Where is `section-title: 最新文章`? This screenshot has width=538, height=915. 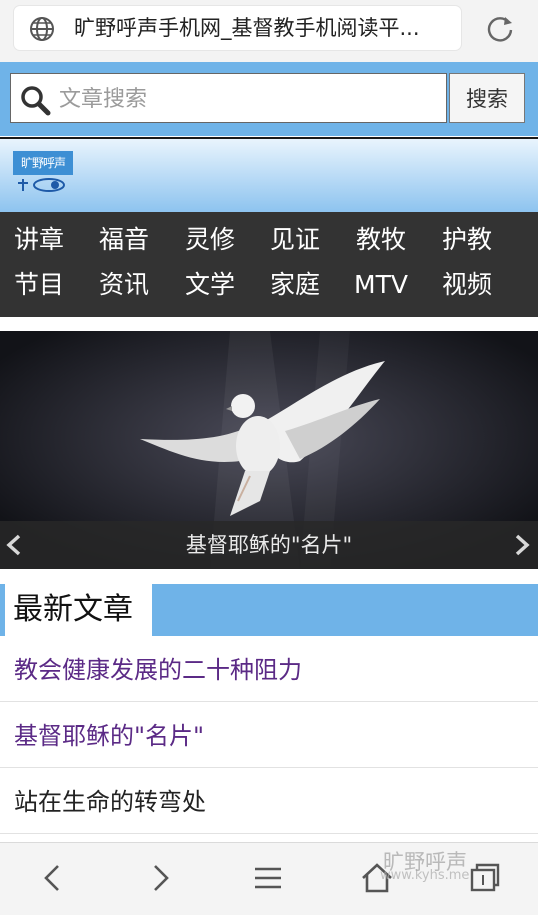 section-title: 最新文章 is located at coordinates (78, 610).